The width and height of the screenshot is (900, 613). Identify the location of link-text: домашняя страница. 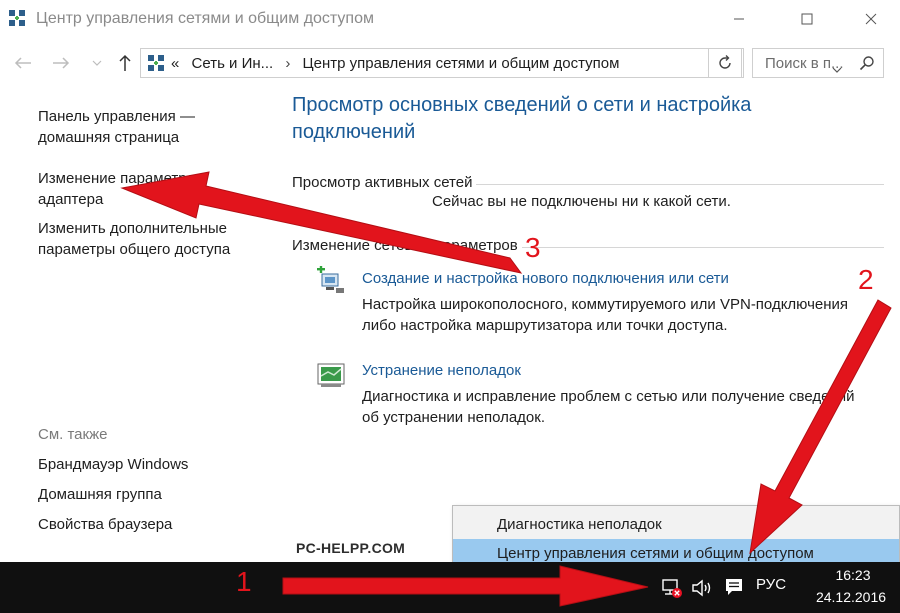
(109, 137).